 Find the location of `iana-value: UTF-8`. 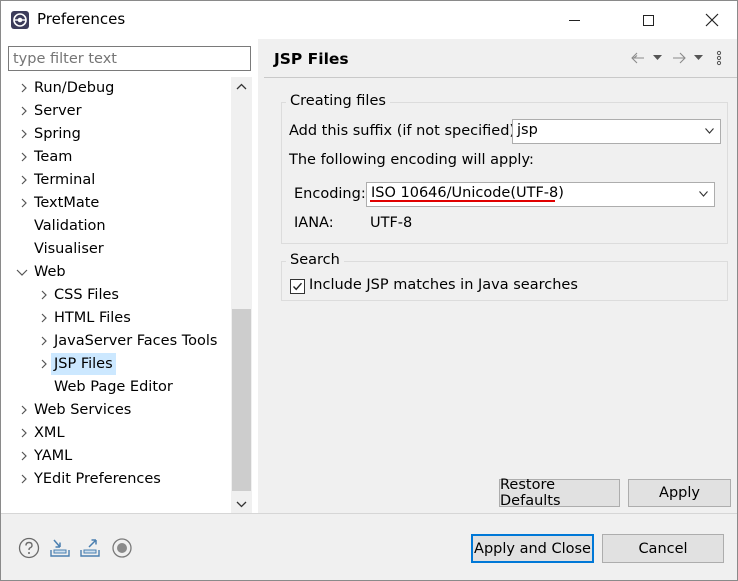

iana-value: UTF-8 is located at coordinates (391, 223).